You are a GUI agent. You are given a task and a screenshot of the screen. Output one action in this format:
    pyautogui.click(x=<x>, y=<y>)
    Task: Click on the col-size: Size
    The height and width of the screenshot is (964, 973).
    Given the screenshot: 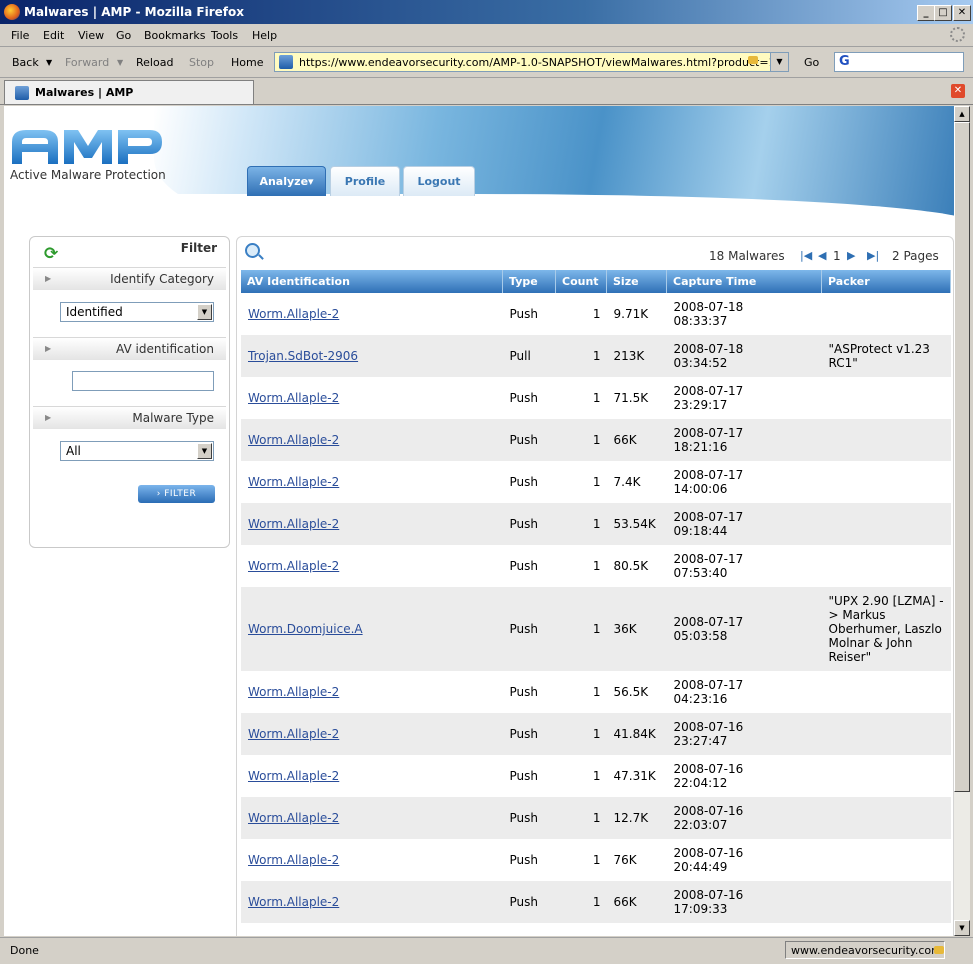 What is the action you would take?
    pyautogui.click(x=636, y=281)
    